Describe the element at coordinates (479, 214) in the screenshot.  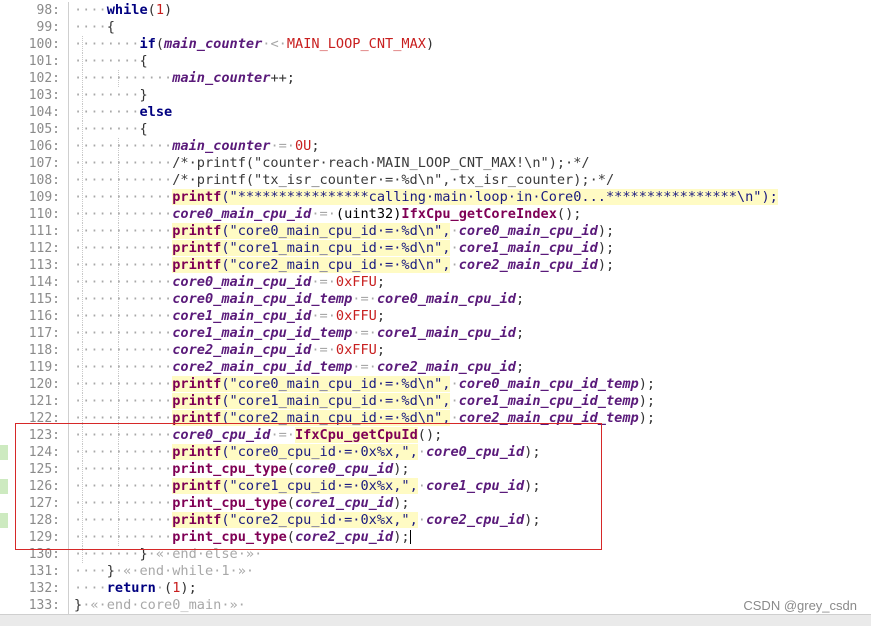
I see `function-name: IfxCpu_getCoreIndex` at that location.